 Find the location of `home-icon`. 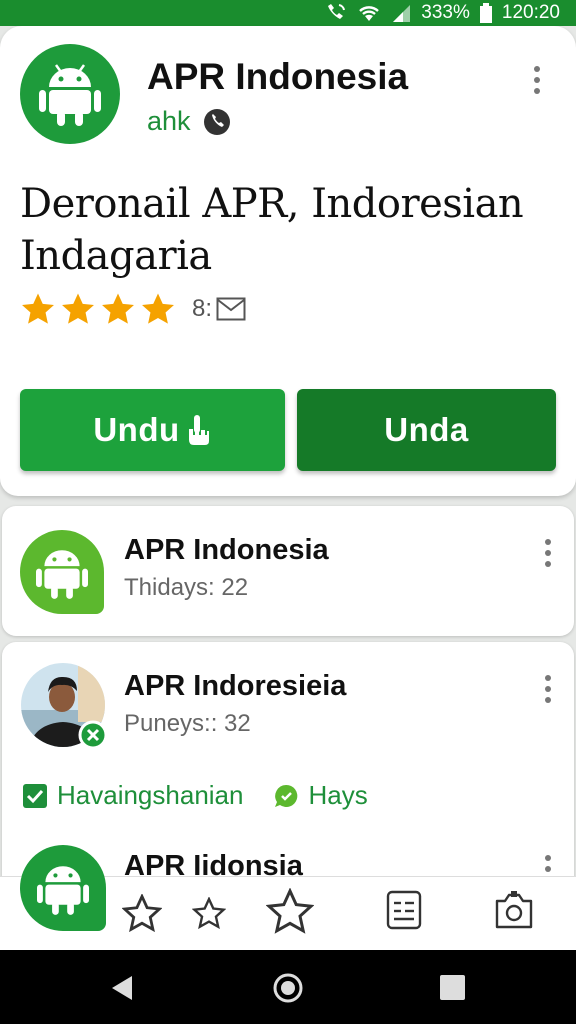

home-icon is located at coordinates (288, 988).